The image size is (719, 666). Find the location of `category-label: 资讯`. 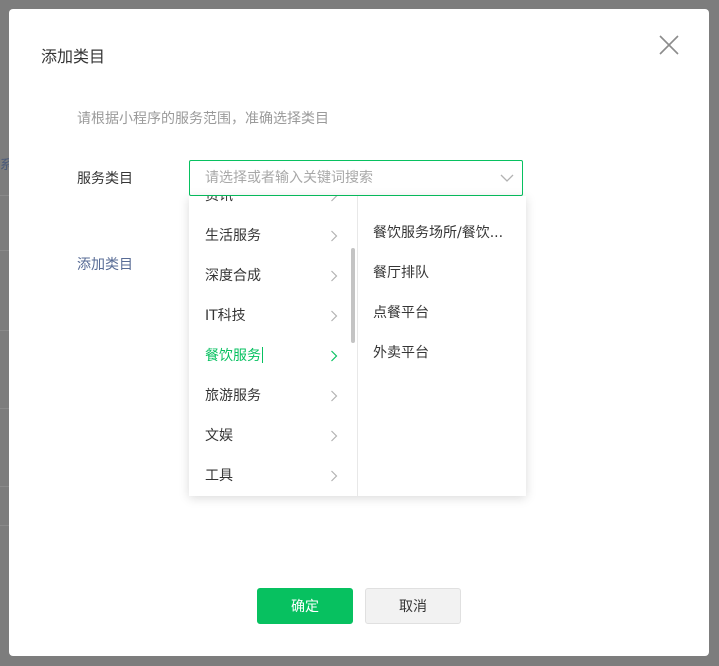

category-label: 资讯 is located at coordinates (219, 200).